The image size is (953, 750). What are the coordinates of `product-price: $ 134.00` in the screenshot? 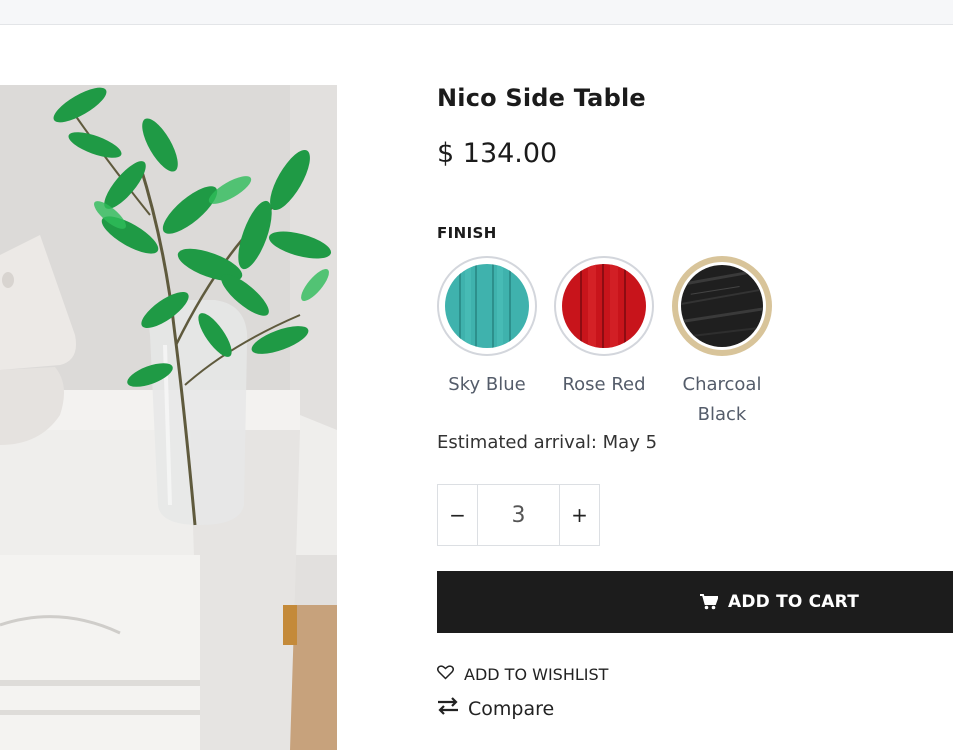 It's located at (497, 153).